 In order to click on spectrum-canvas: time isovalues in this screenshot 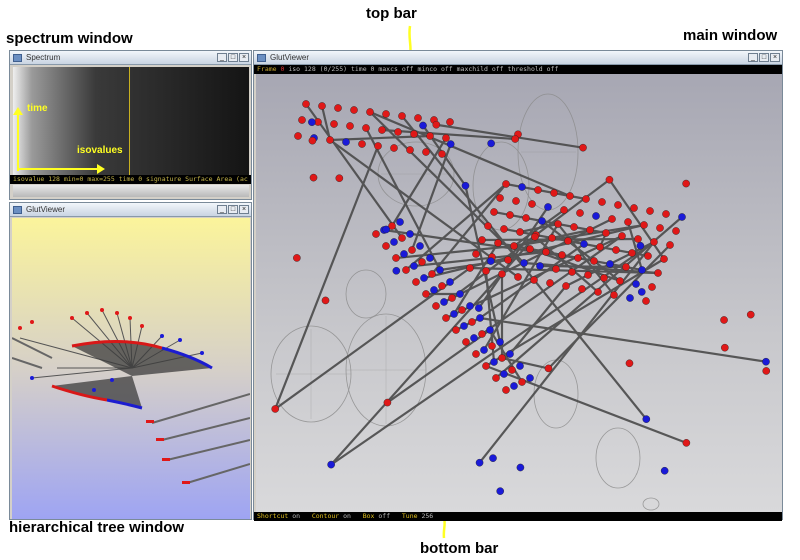, I will do `click(131, 121)`.